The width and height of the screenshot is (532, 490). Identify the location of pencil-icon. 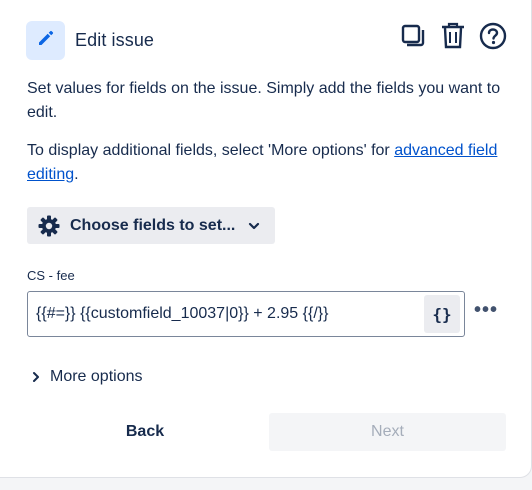
(46, 40).